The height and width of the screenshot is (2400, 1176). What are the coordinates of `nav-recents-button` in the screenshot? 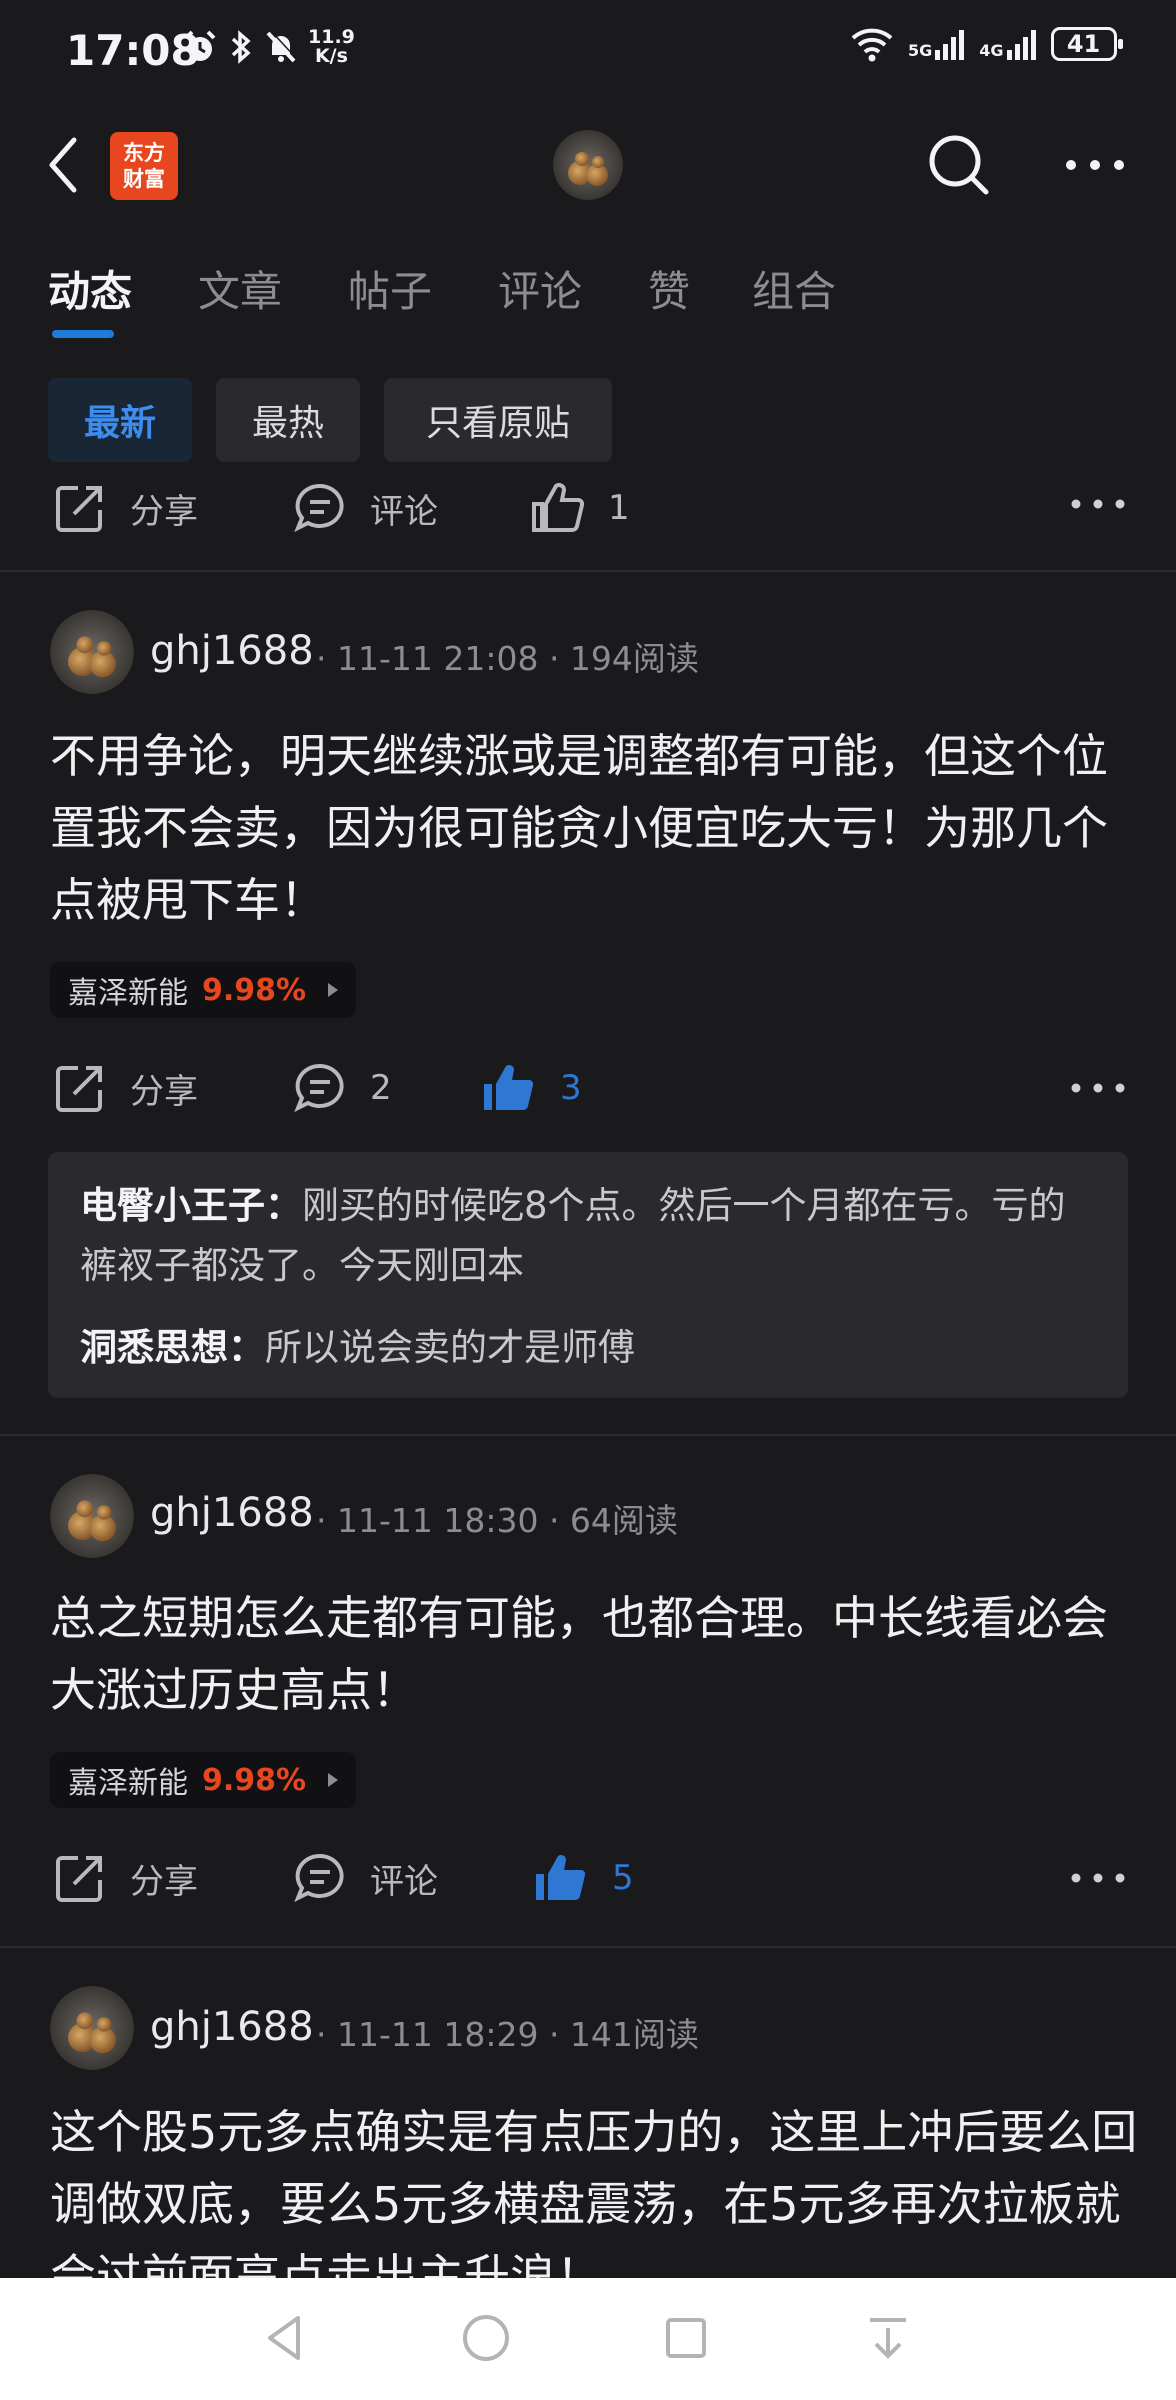 It's located at (686, 2338).